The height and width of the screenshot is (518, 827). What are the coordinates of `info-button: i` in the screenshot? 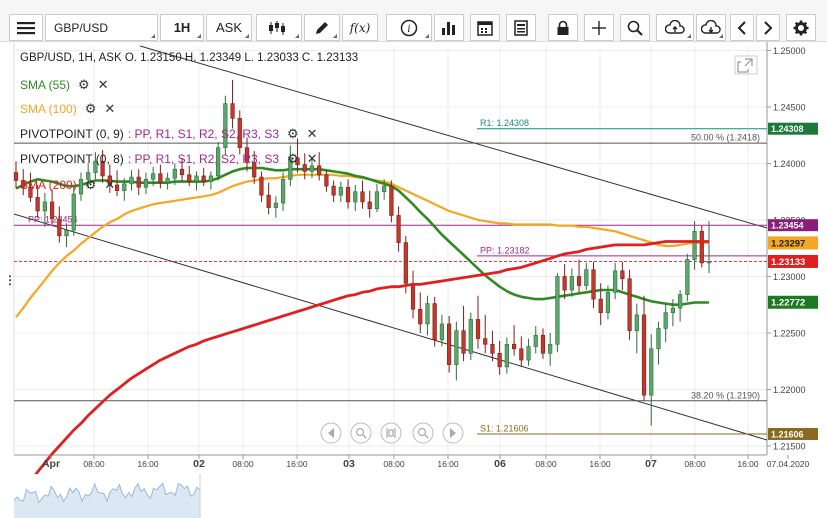 It's located at (409, 27).